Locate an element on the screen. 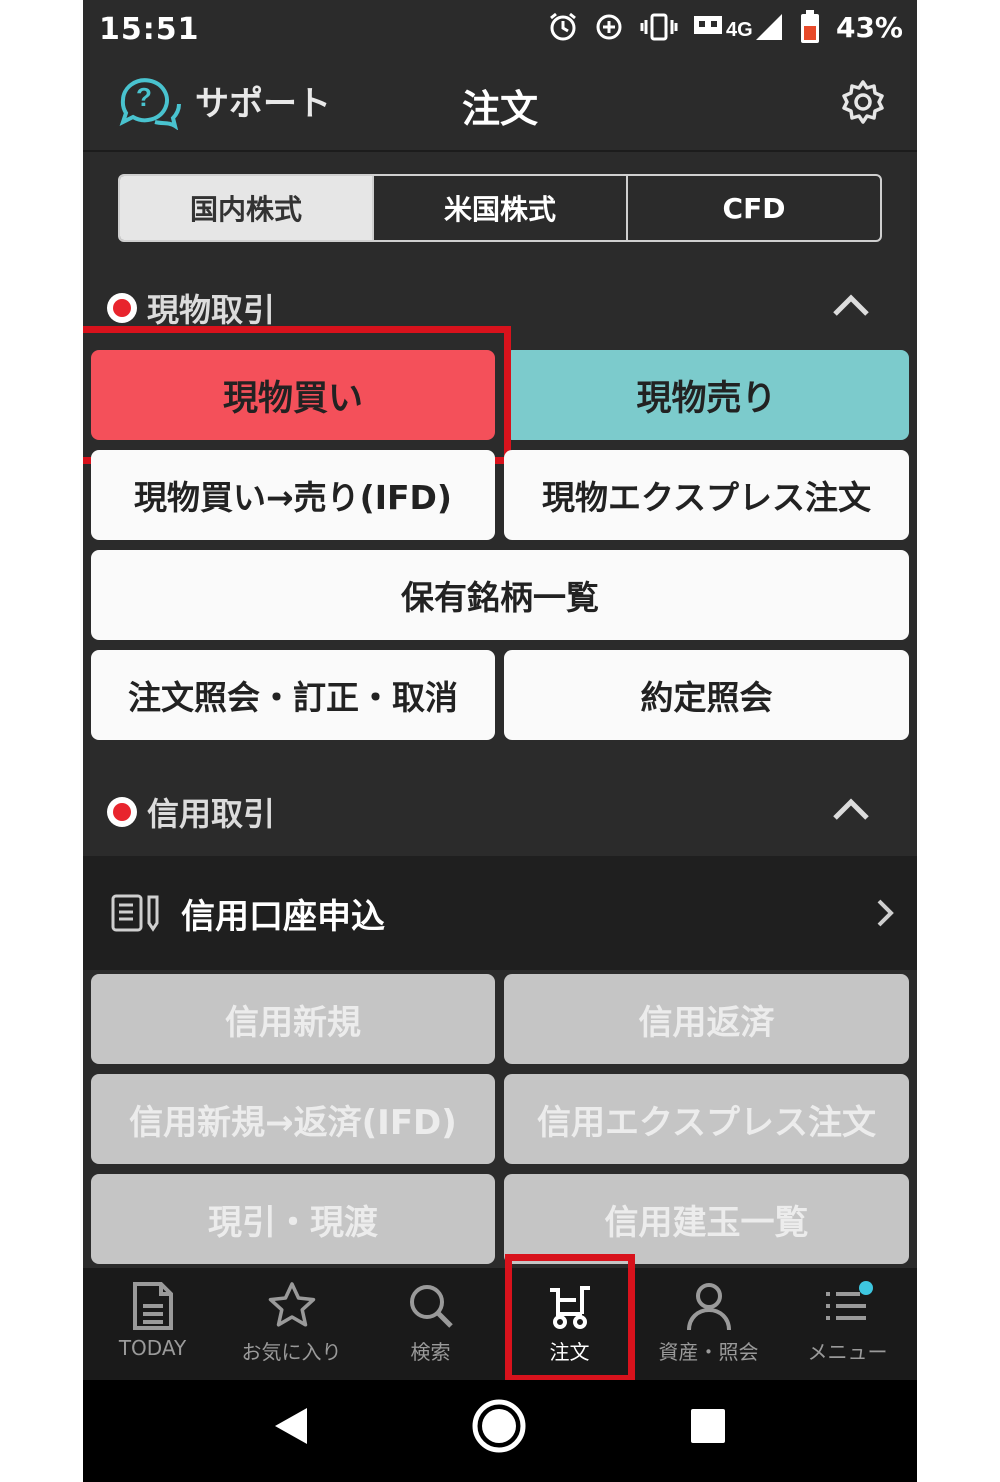 The height and width of the screenshot is (1482, 1000). margin-repay-button: 信用返済 is located at coordinates (706, 1019).